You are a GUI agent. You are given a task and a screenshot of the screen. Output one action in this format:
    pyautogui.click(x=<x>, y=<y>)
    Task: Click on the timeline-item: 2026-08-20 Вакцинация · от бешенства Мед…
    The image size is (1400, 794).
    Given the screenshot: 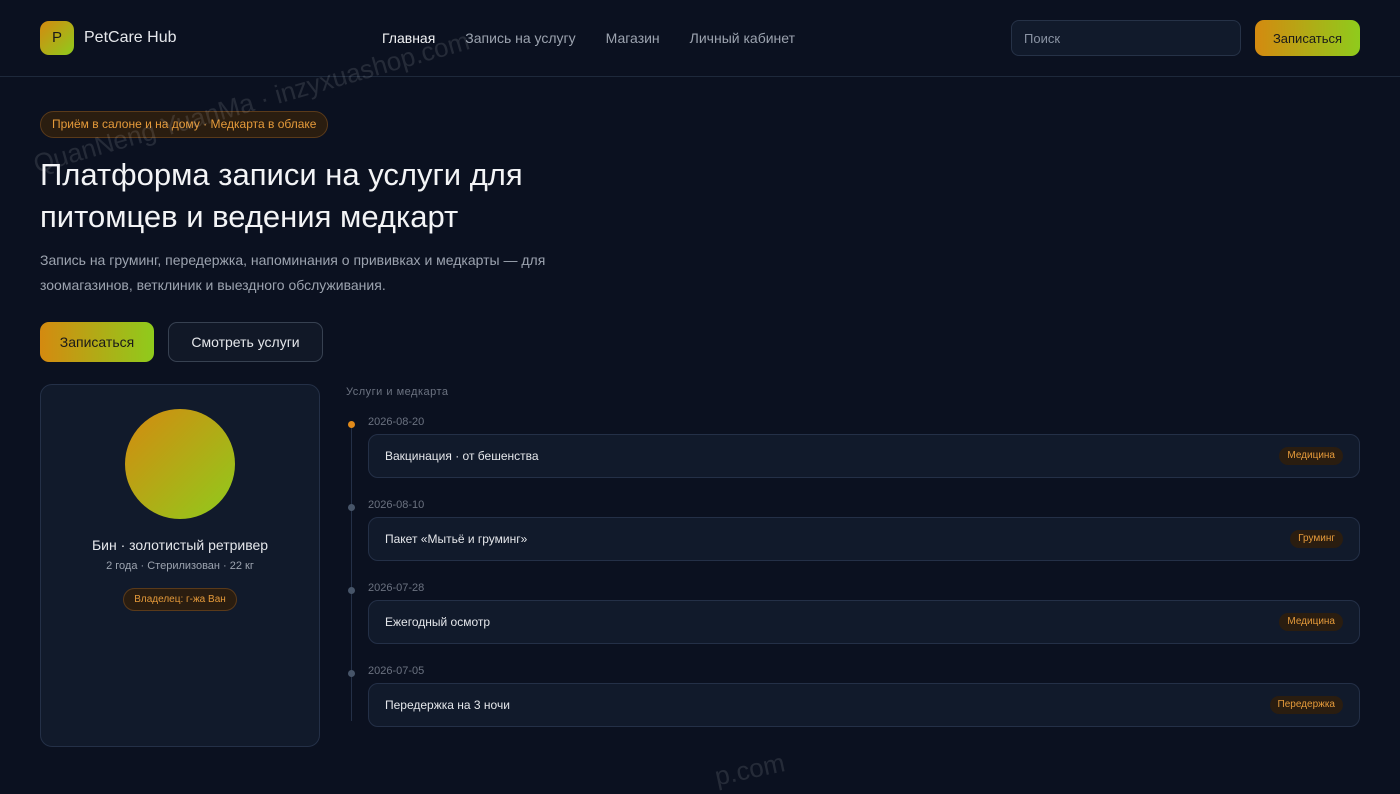 What is the action you would take?
    pyautogui.click(x=853, y=450)
    